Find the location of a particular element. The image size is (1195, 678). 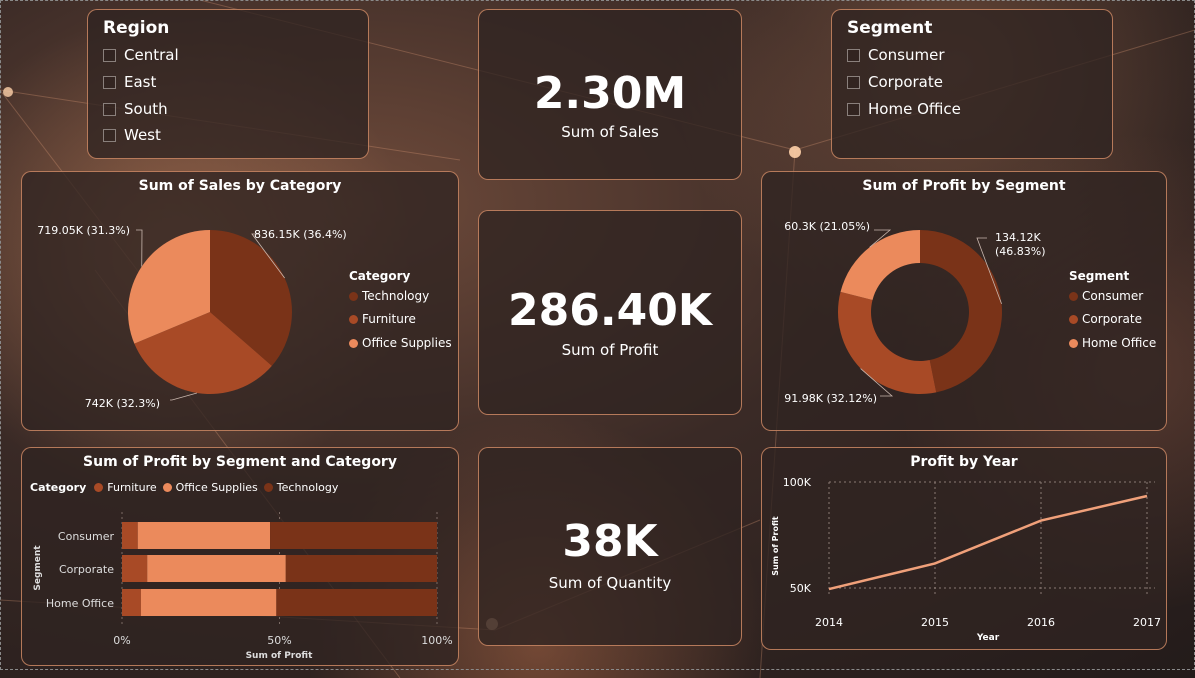

x-tick-label: 0% is located at coordinates (121, 640).